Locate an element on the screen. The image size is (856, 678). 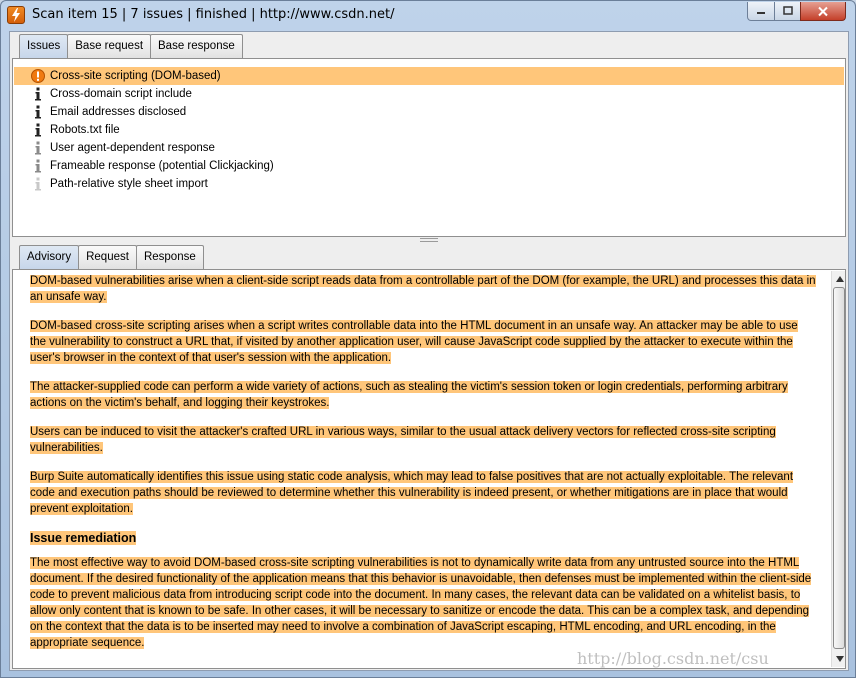
close-button is located at coordinates (823, 11).